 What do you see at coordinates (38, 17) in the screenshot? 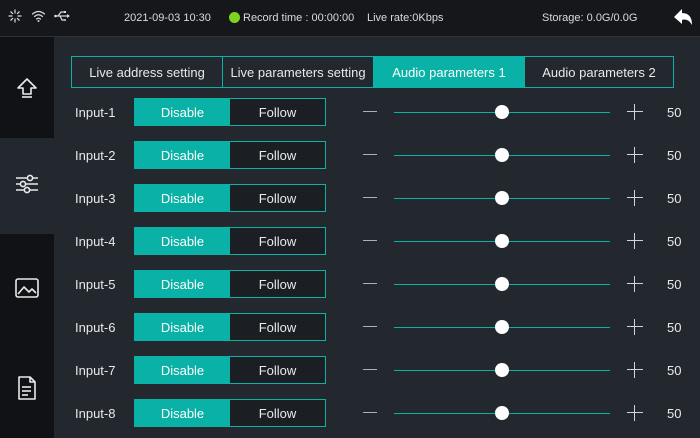
I see `wifi-icon` at bounding box center [38, 17].